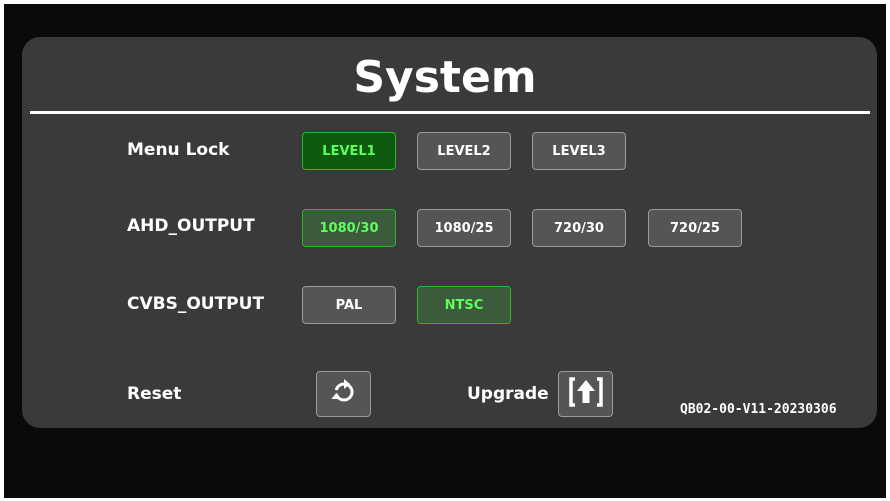 The height and width of the screenshot is (501, 890). I want to click on ahd-720-30-button: 720/30, so click(579, 228).